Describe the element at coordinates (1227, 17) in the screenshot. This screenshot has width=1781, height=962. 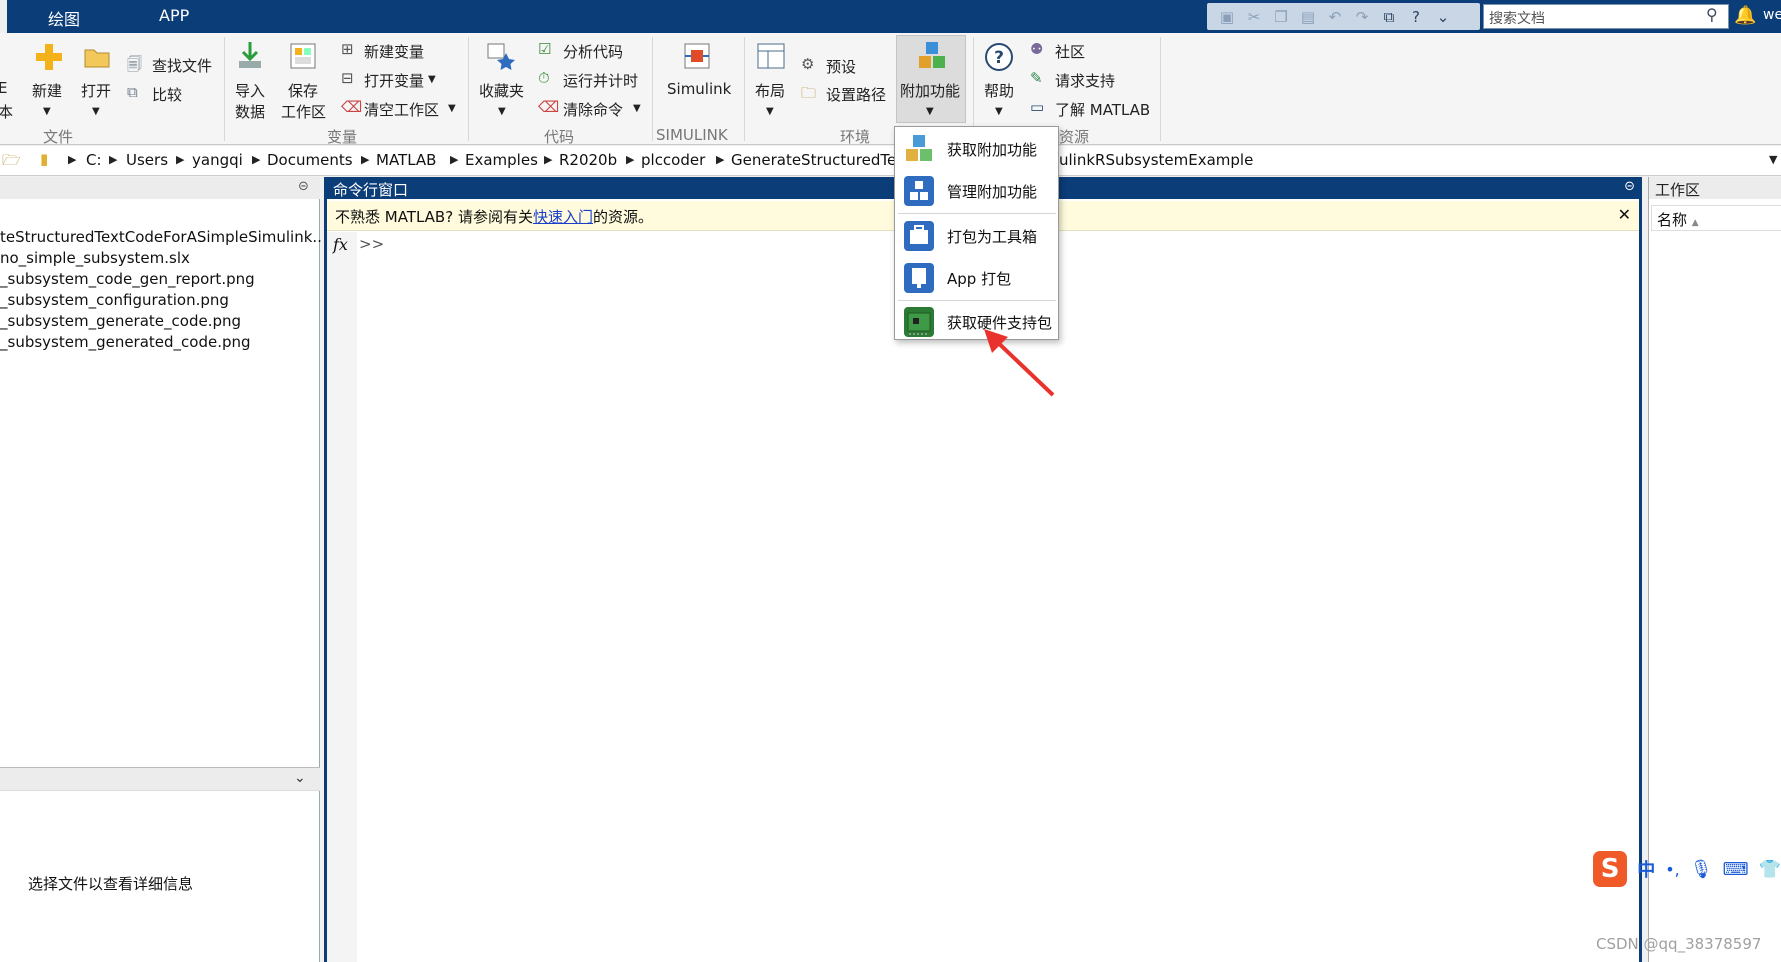
I see `save-icon: ▣` at that location.